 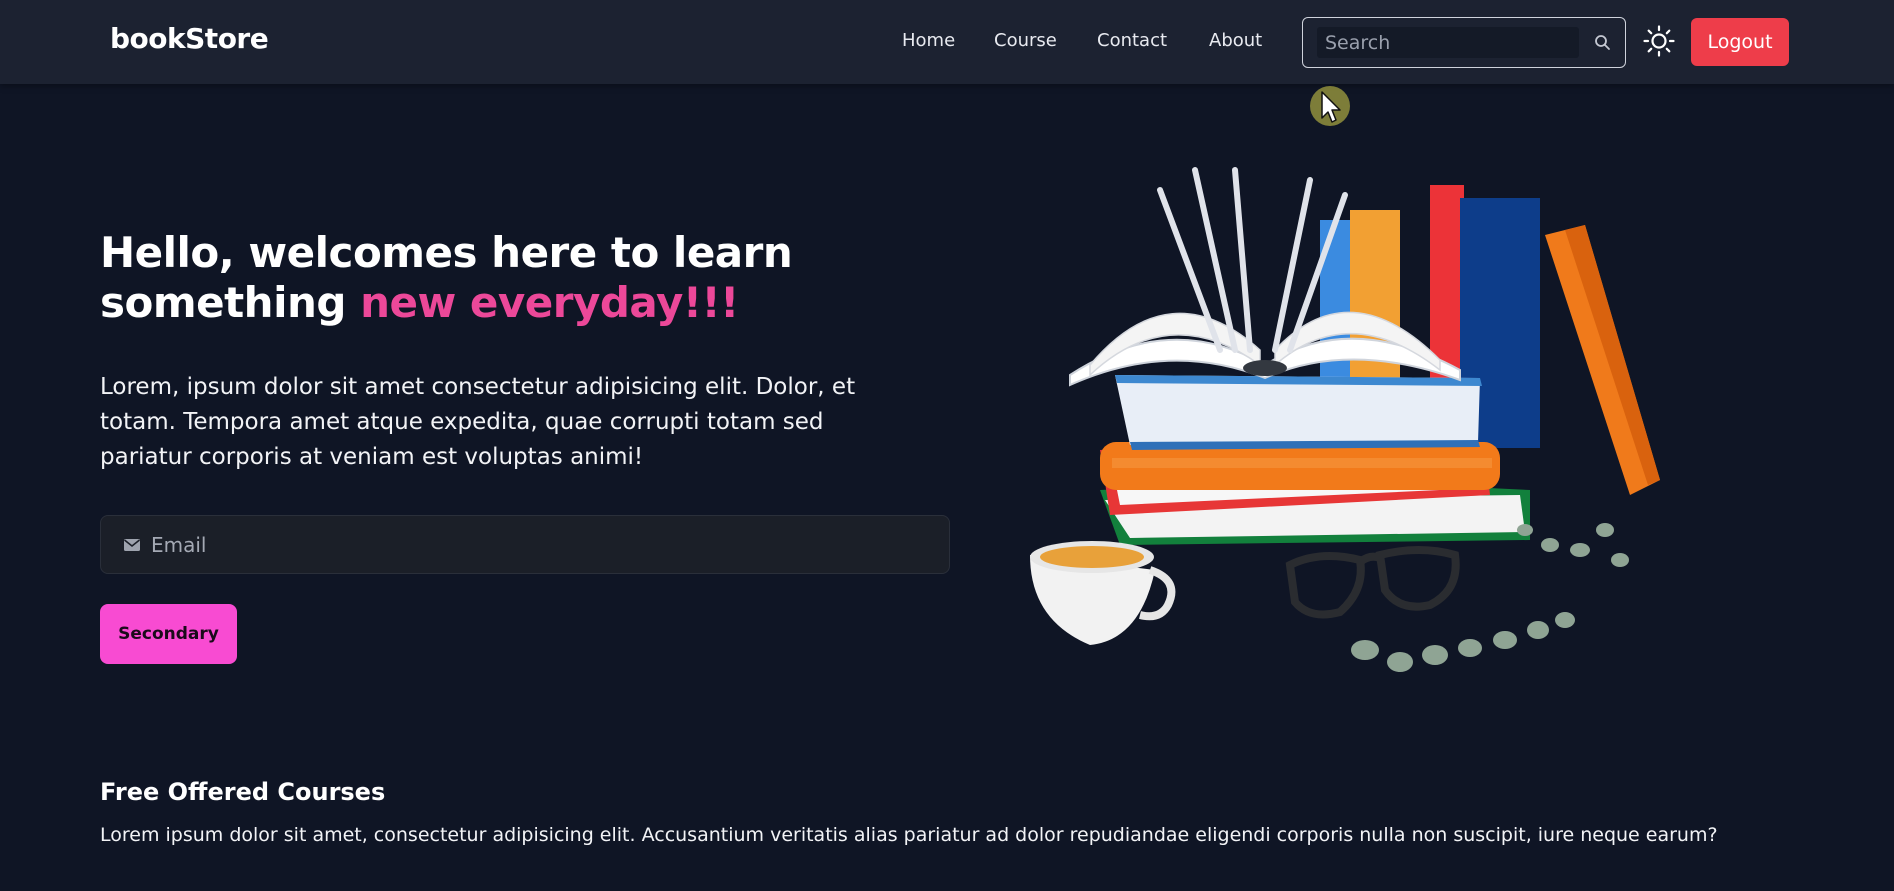 I want to click on nav-link-contact: Contact, so click(x=1132, y=40).